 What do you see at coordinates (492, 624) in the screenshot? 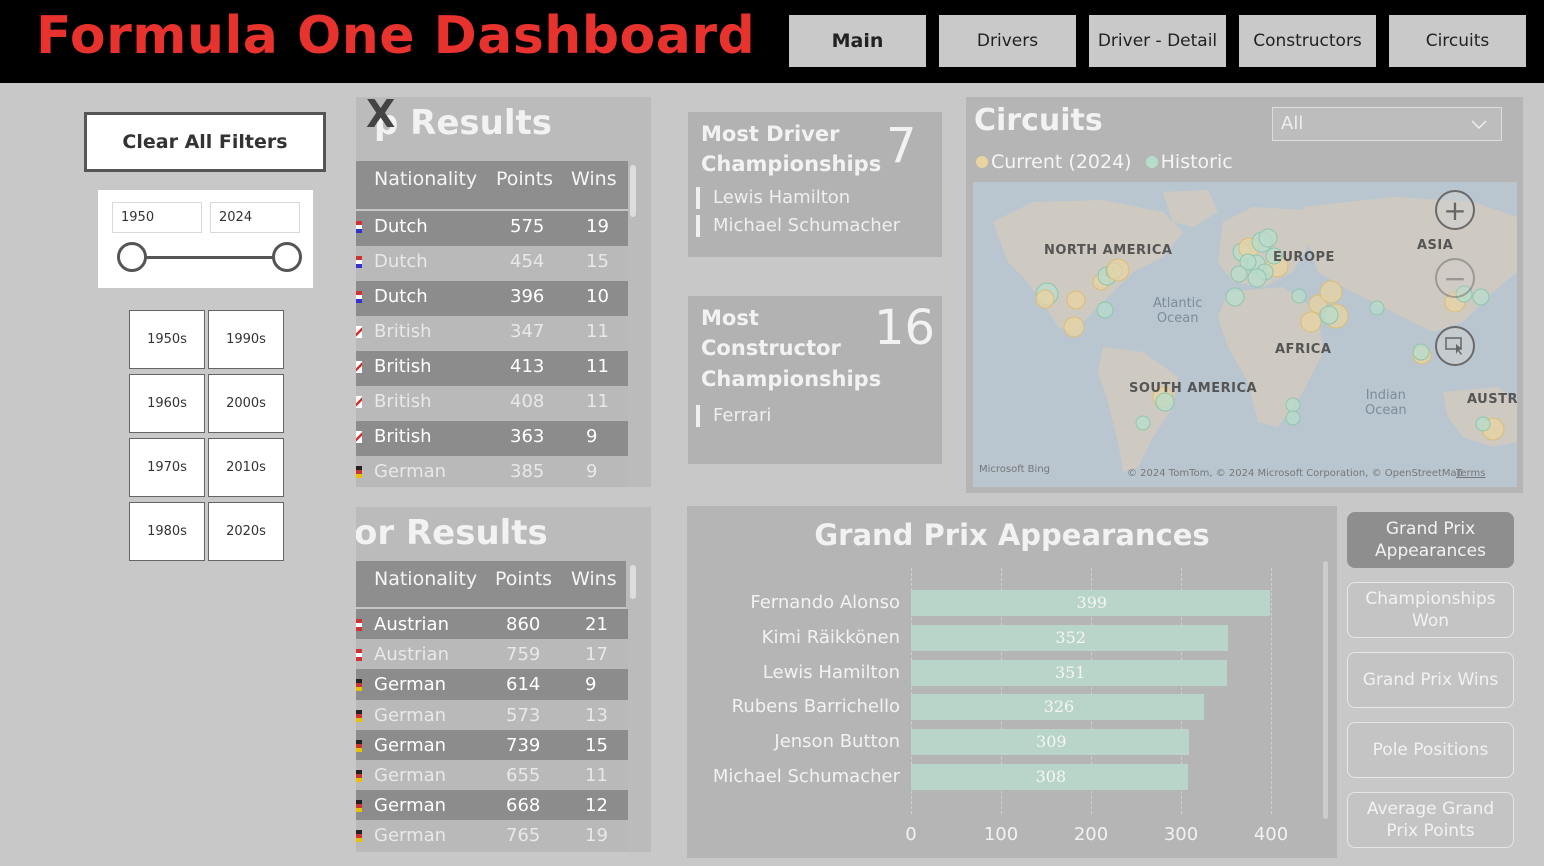
I see `table-row: Austrian 860 21` at bounding box center [492, 624].